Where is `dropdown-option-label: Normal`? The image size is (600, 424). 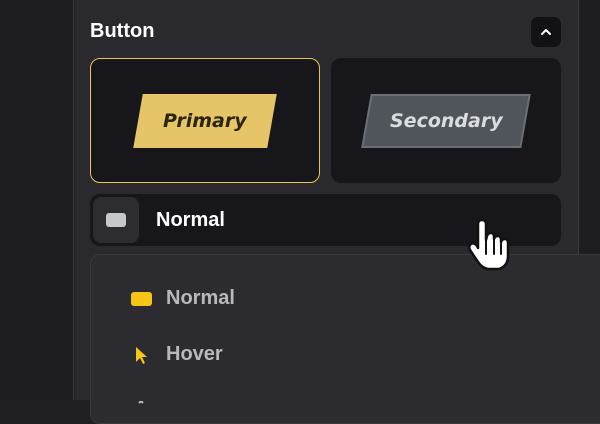 dropdown-option-label: Normal is located at coordinates (200, 298).